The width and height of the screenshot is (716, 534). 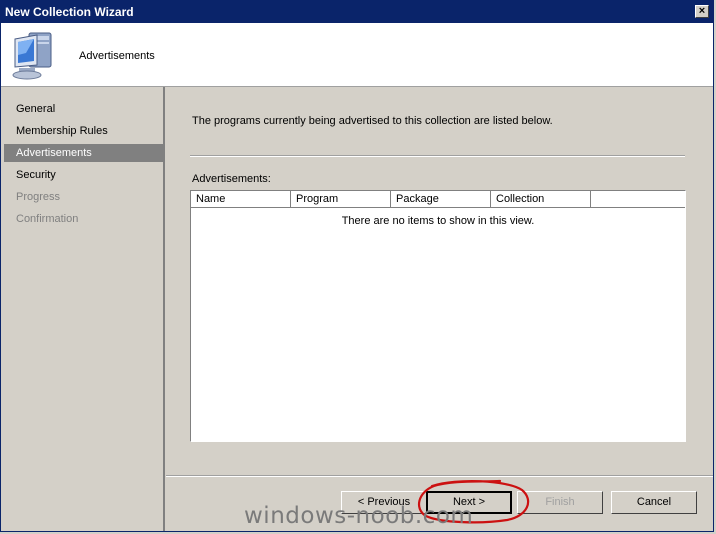 I want to click on nav-item-confirmation: Confirmation, so click(x=47, y=219).